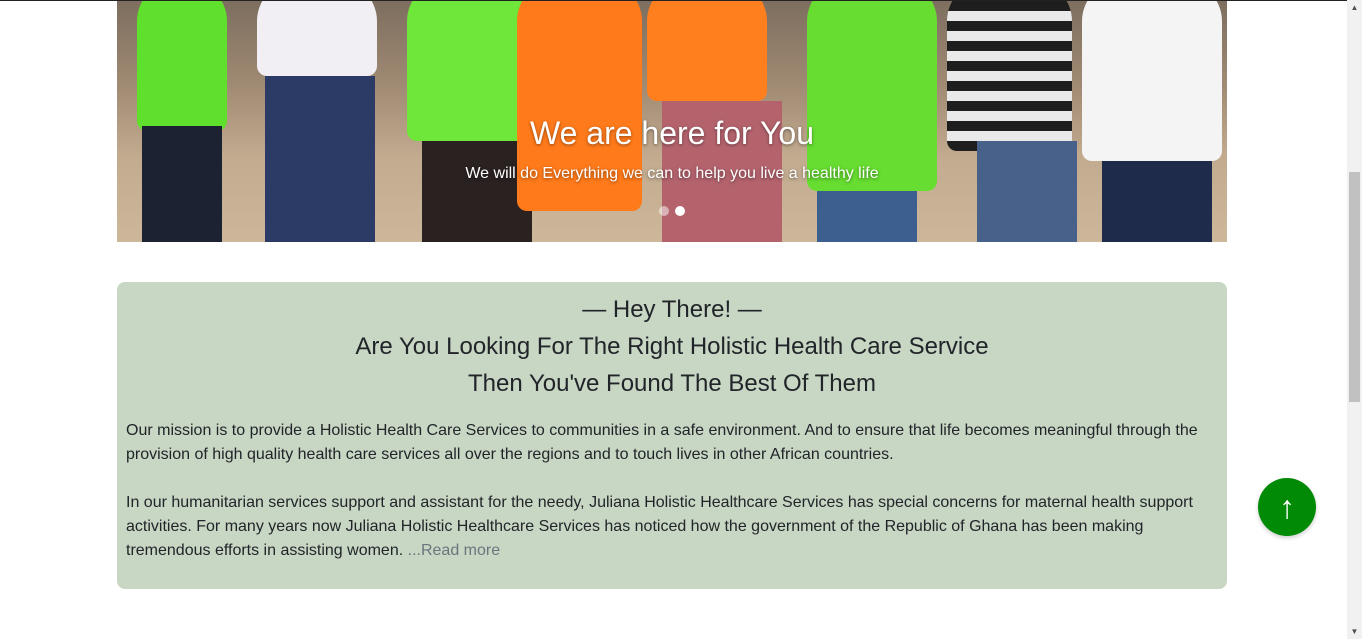  I want to click on vertical-scrollbar: ▲ ▼, so click(1354, 319).